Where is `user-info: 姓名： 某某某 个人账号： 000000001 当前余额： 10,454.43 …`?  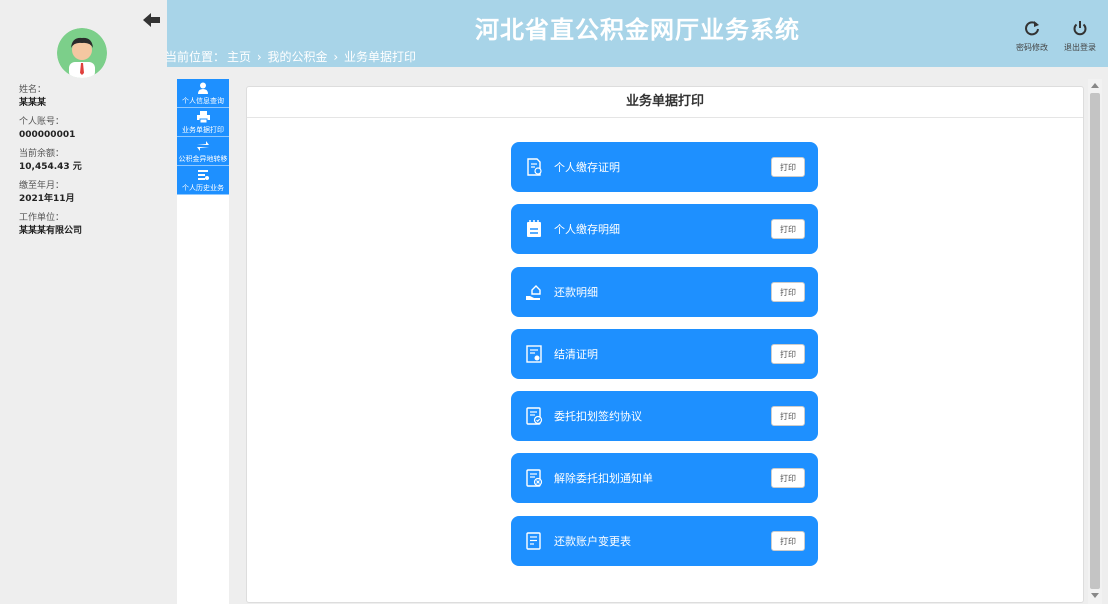
user-info: 姓名： 某某某 个人账号： 000000001 当前余额： 10,454.43 … is located at coordinates (89, 164).